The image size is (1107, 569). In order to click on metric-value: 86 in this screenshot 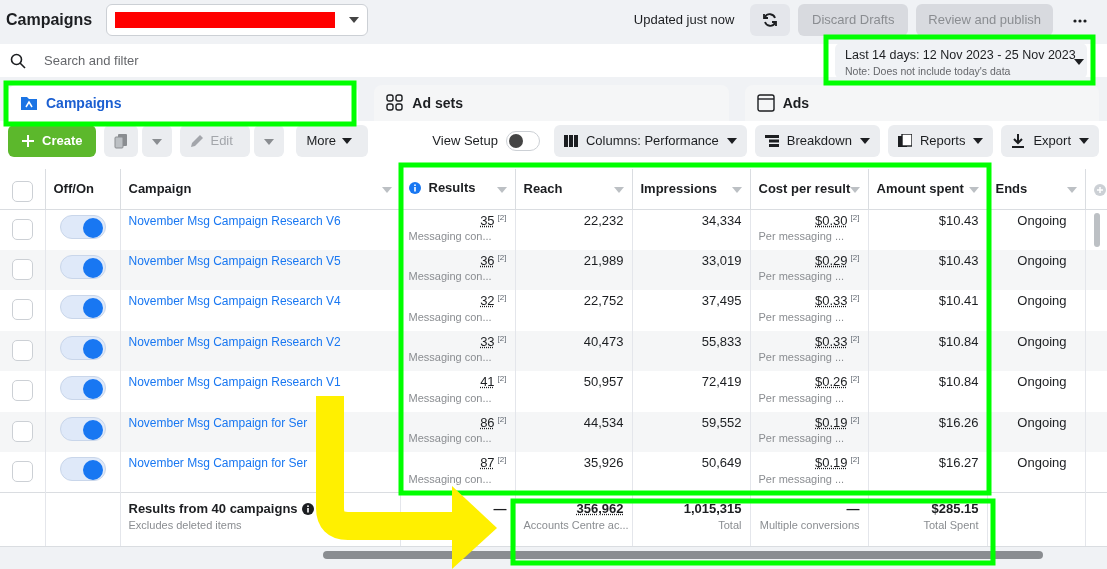, I will do `click(487, 422)`.